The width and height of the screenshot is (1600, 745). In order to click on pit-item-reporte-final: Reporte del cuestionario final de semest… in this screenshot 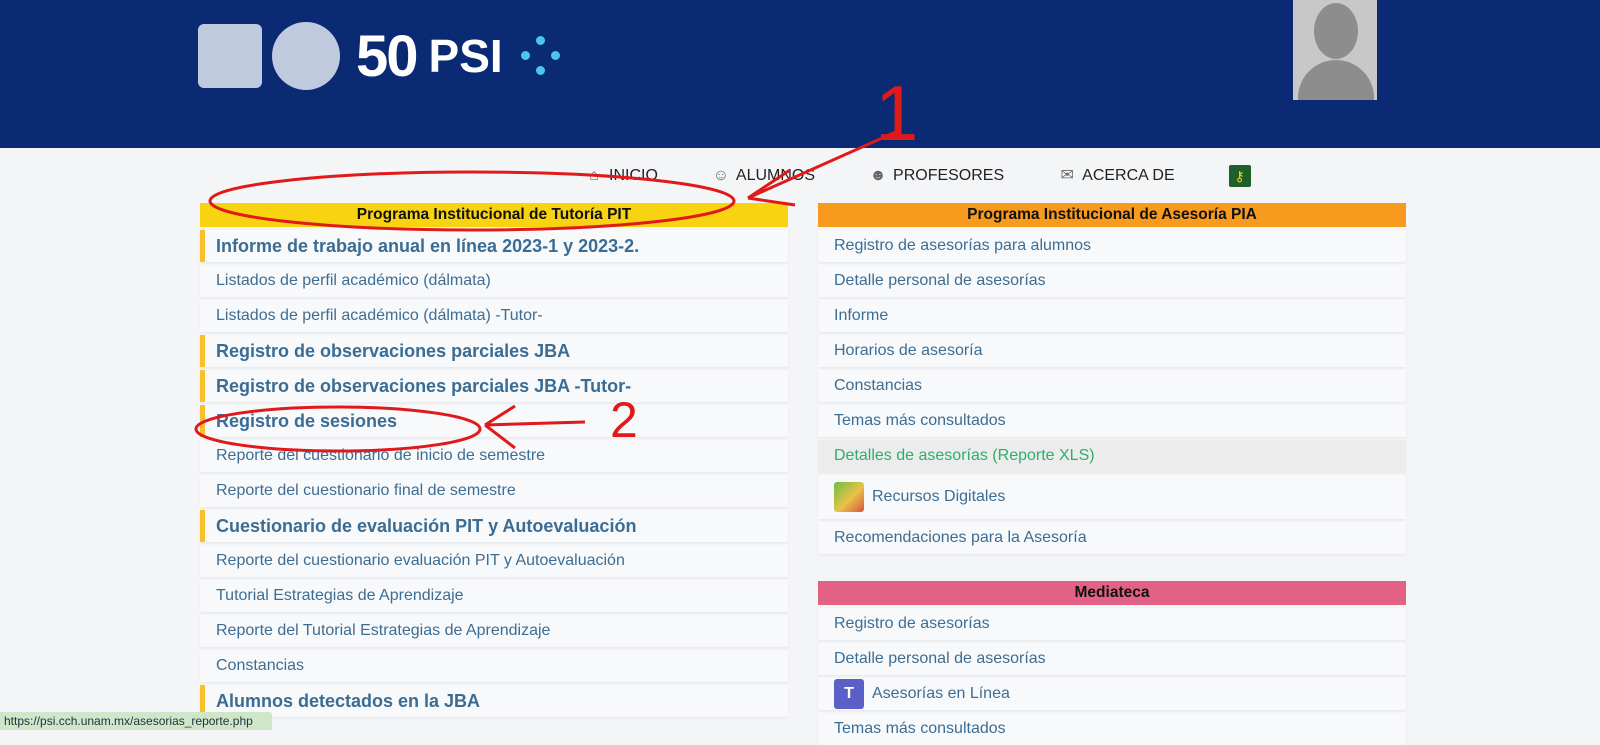, I will do `click(494, 491)`.